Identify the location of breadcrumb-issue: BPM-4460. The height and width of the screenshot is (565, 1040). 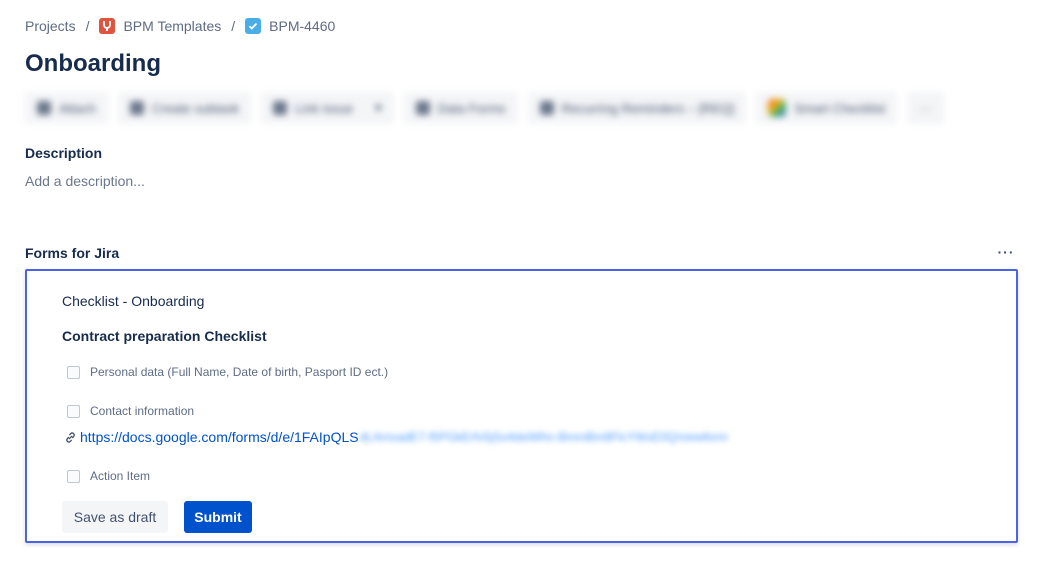
(290, 26).